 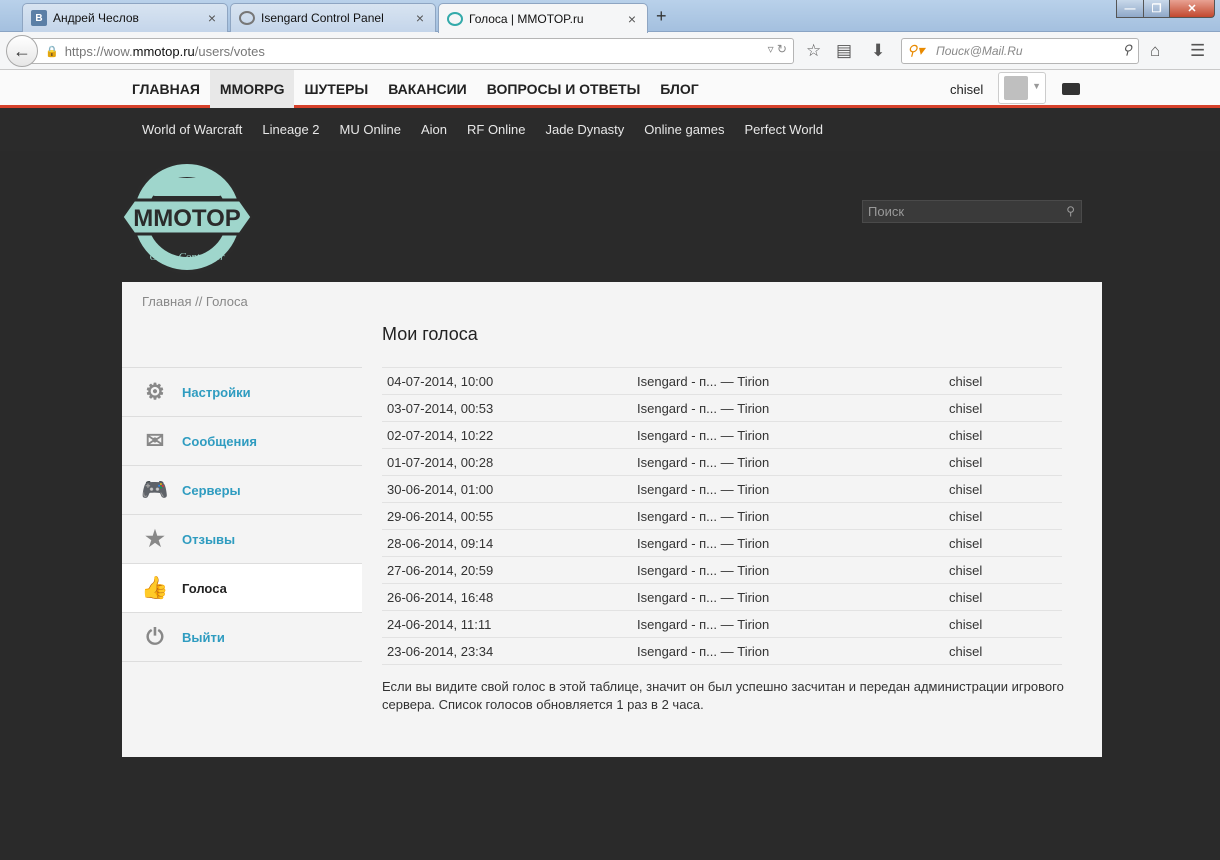 What do you see at coordinates (496, 129) in the screenshot?
I see `game-link: RF Online` at bounding box center [496, 129].